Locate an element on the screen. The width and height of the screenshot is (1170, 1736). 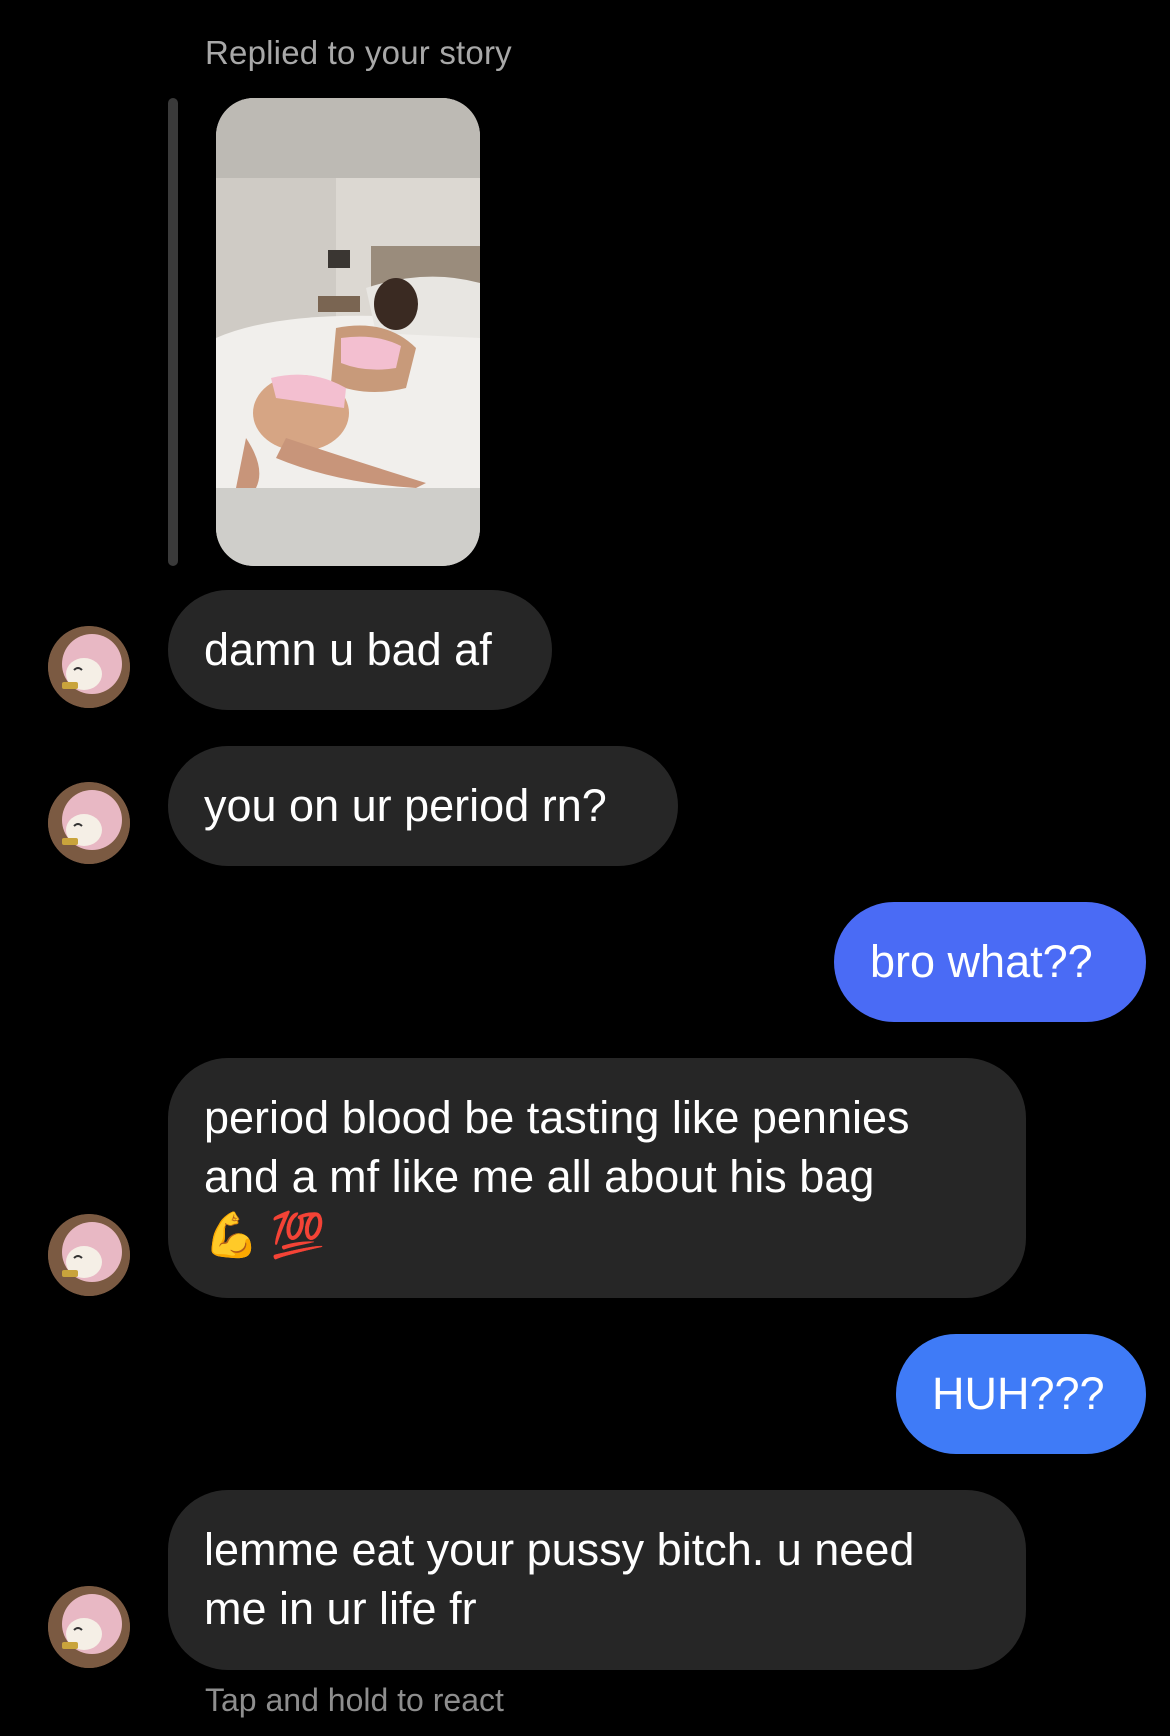
message-bubble-incoming: you on ur period rn? is located at coordinates (423, 806).